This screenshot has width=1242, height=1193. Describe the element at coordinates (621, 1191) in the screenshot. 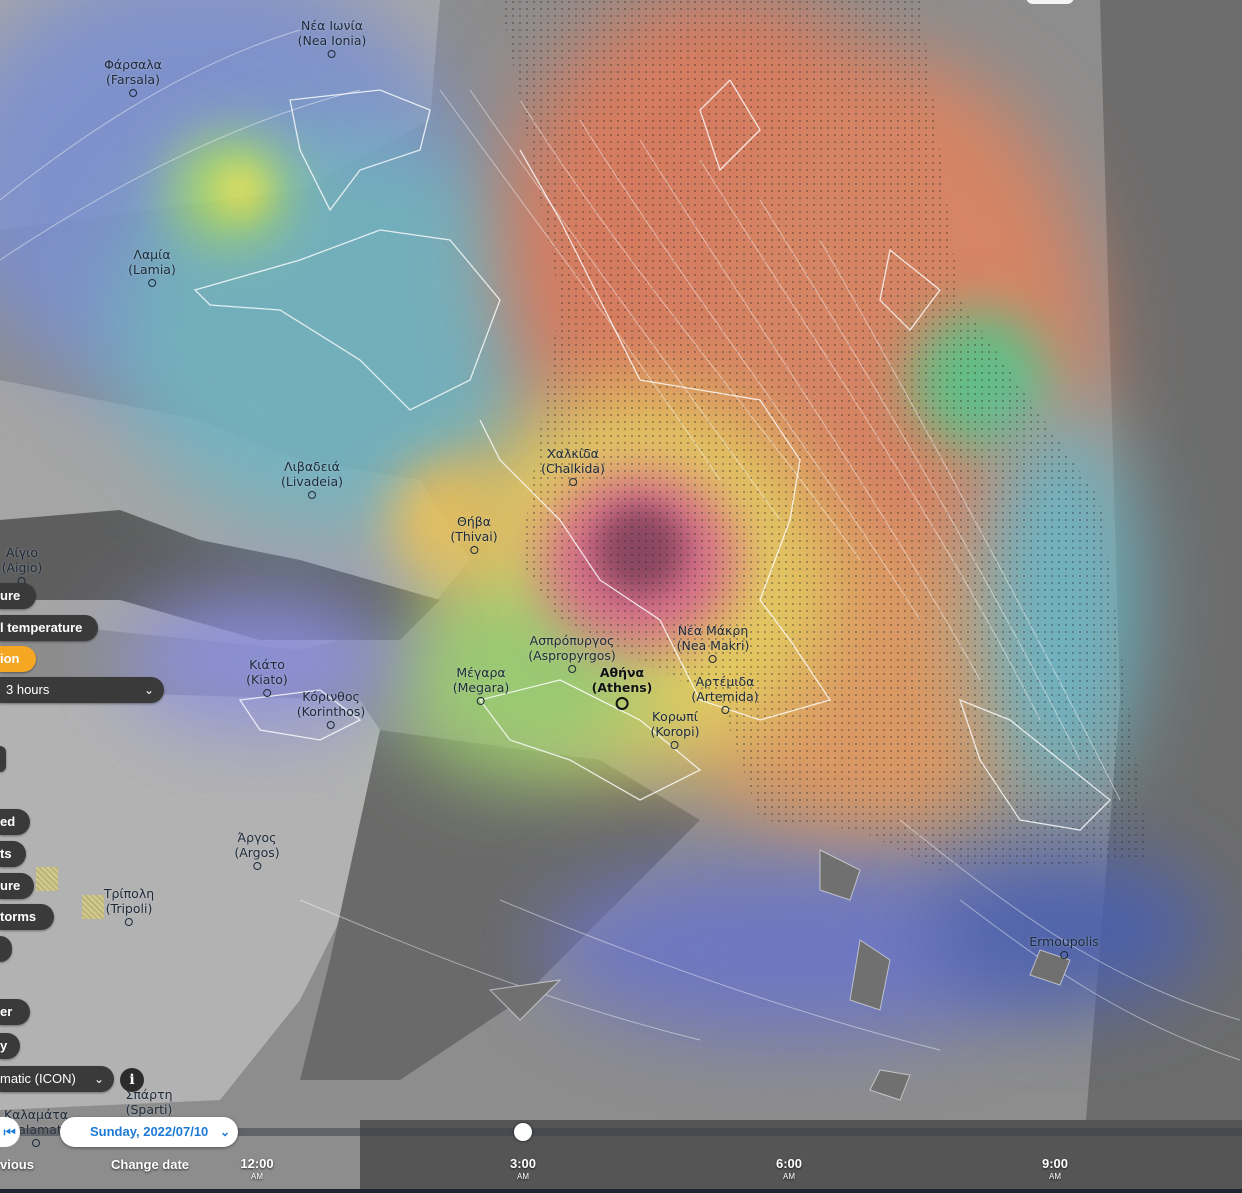

I see `bottom-strip` at that location.